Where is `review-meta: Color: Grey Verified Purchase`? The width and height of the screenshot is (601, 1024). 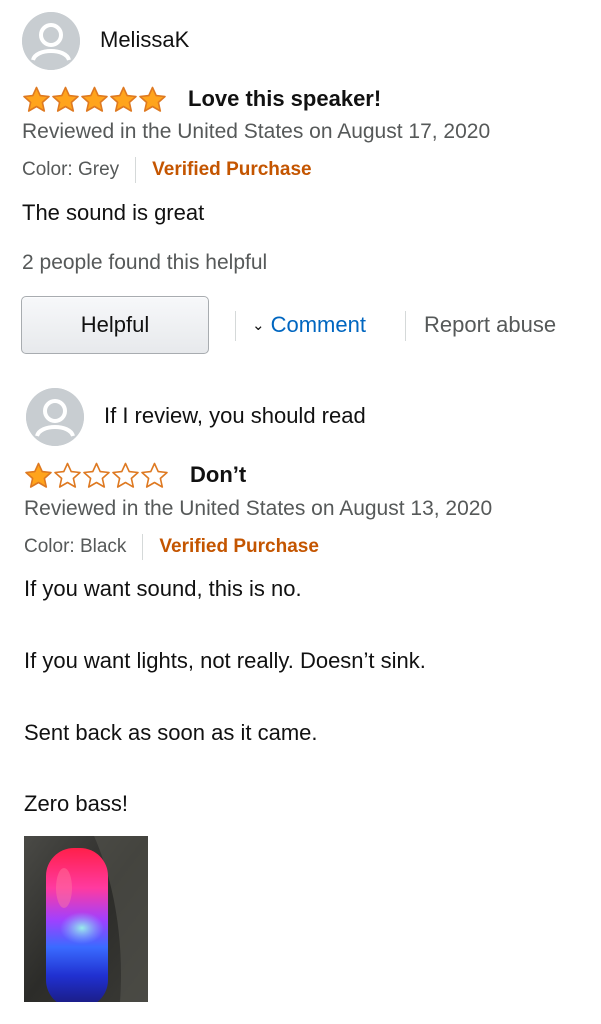 review-meta: Color: Grey Verified Purchase is located at coordinates (167, 170).